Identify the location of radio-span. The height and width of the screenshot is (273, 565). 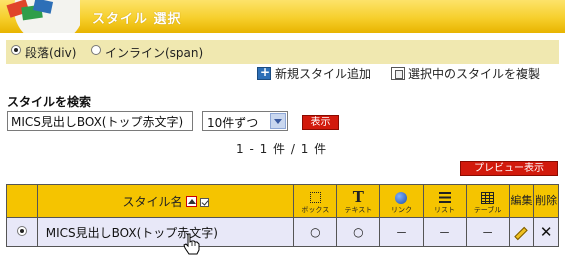
(96, 50).